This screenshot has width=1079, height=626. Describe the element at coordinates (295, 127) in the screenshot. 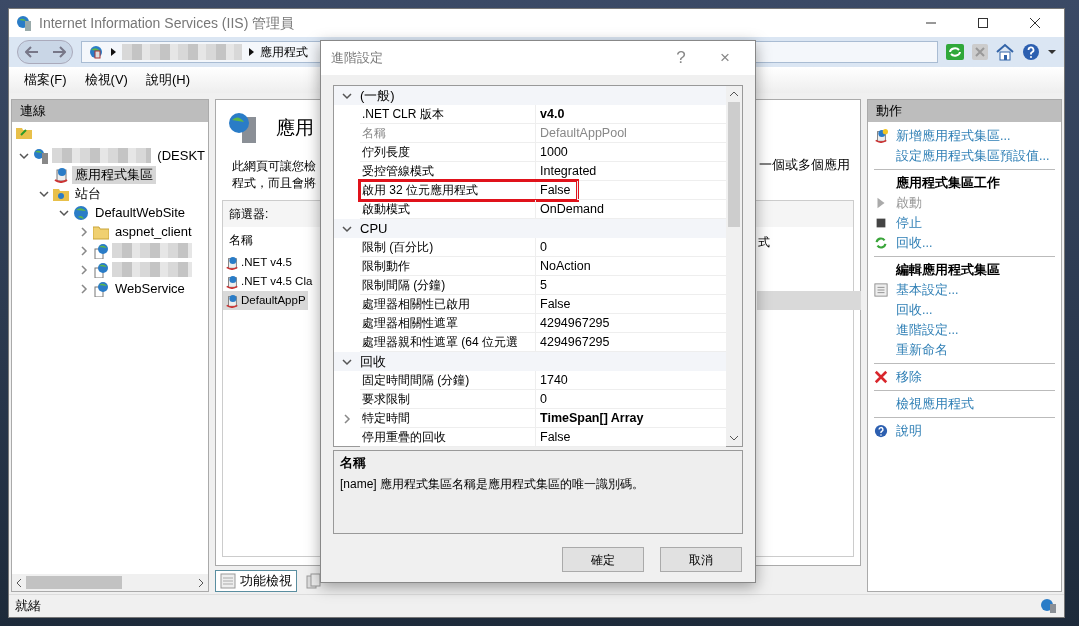

I see `page-title: 應用` at that location.